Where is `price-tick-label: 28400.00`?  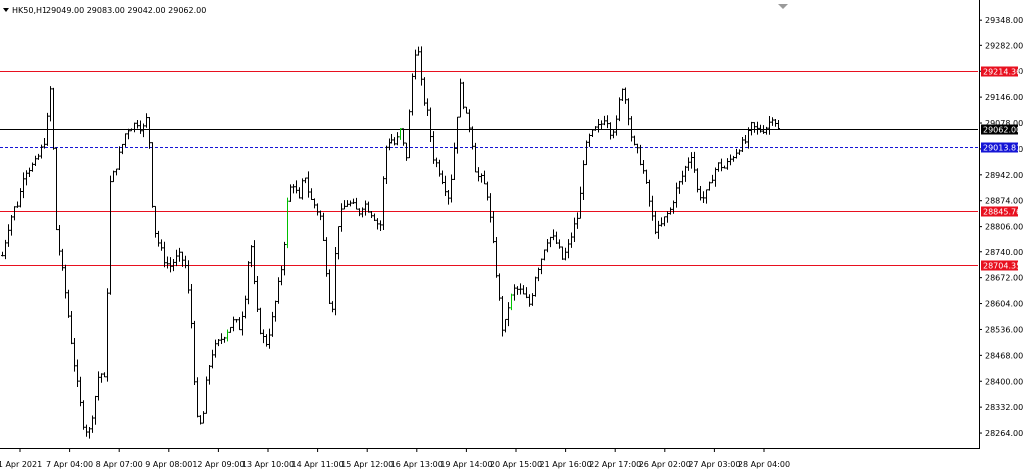 price-tick-label: 28400.00 is located at coordinates (1004, 381).